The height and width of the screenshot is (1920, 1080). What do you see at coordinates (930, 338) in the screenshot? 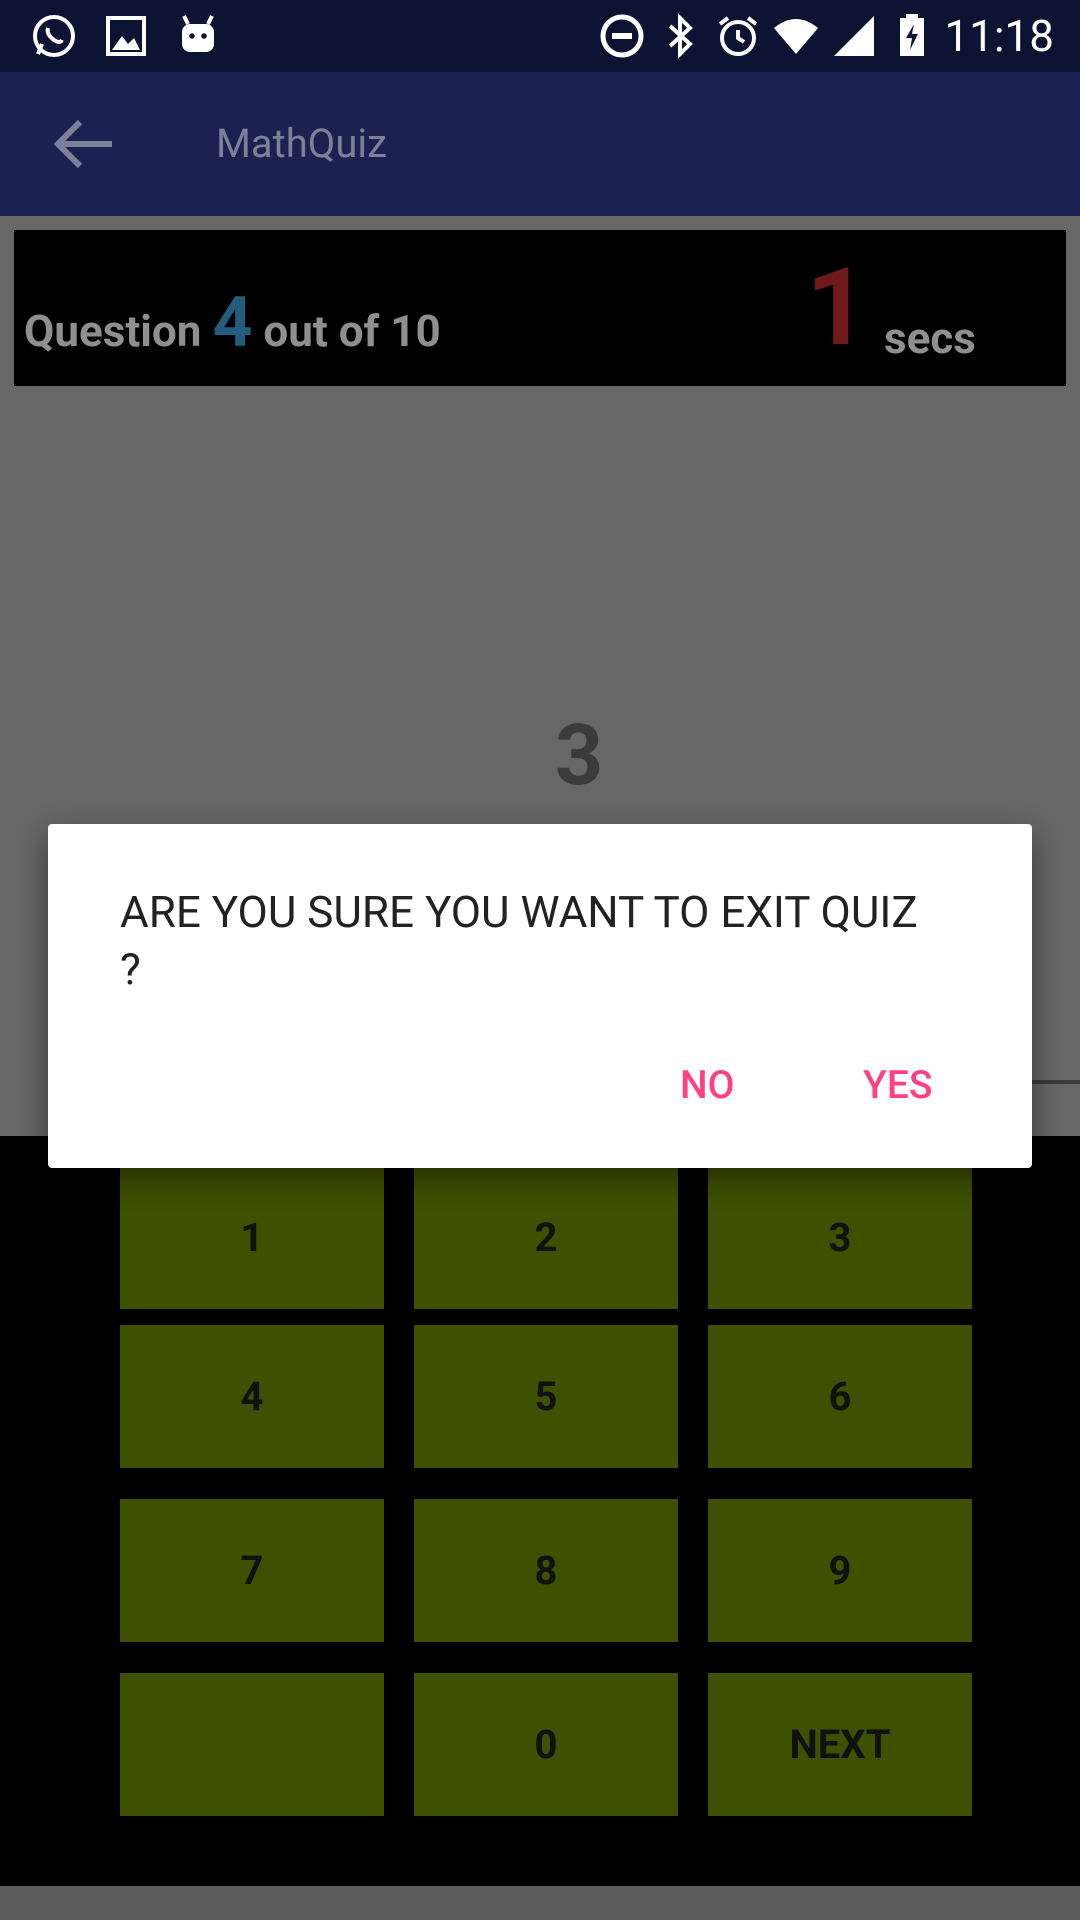
I see `timer-unit: secs` at bounding box center [930, 338].